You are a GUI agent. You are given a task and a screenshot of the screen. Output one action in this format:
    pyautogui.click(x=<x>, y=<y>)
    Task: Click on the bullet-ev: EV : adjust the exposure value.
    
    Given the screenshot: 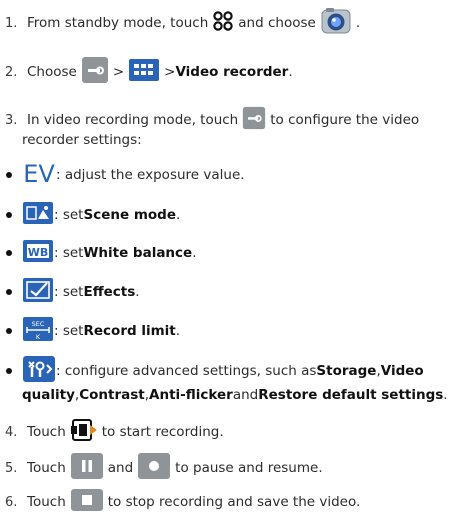 What is the action you would take?
    pyautogui.click(x=225, y=175)
    